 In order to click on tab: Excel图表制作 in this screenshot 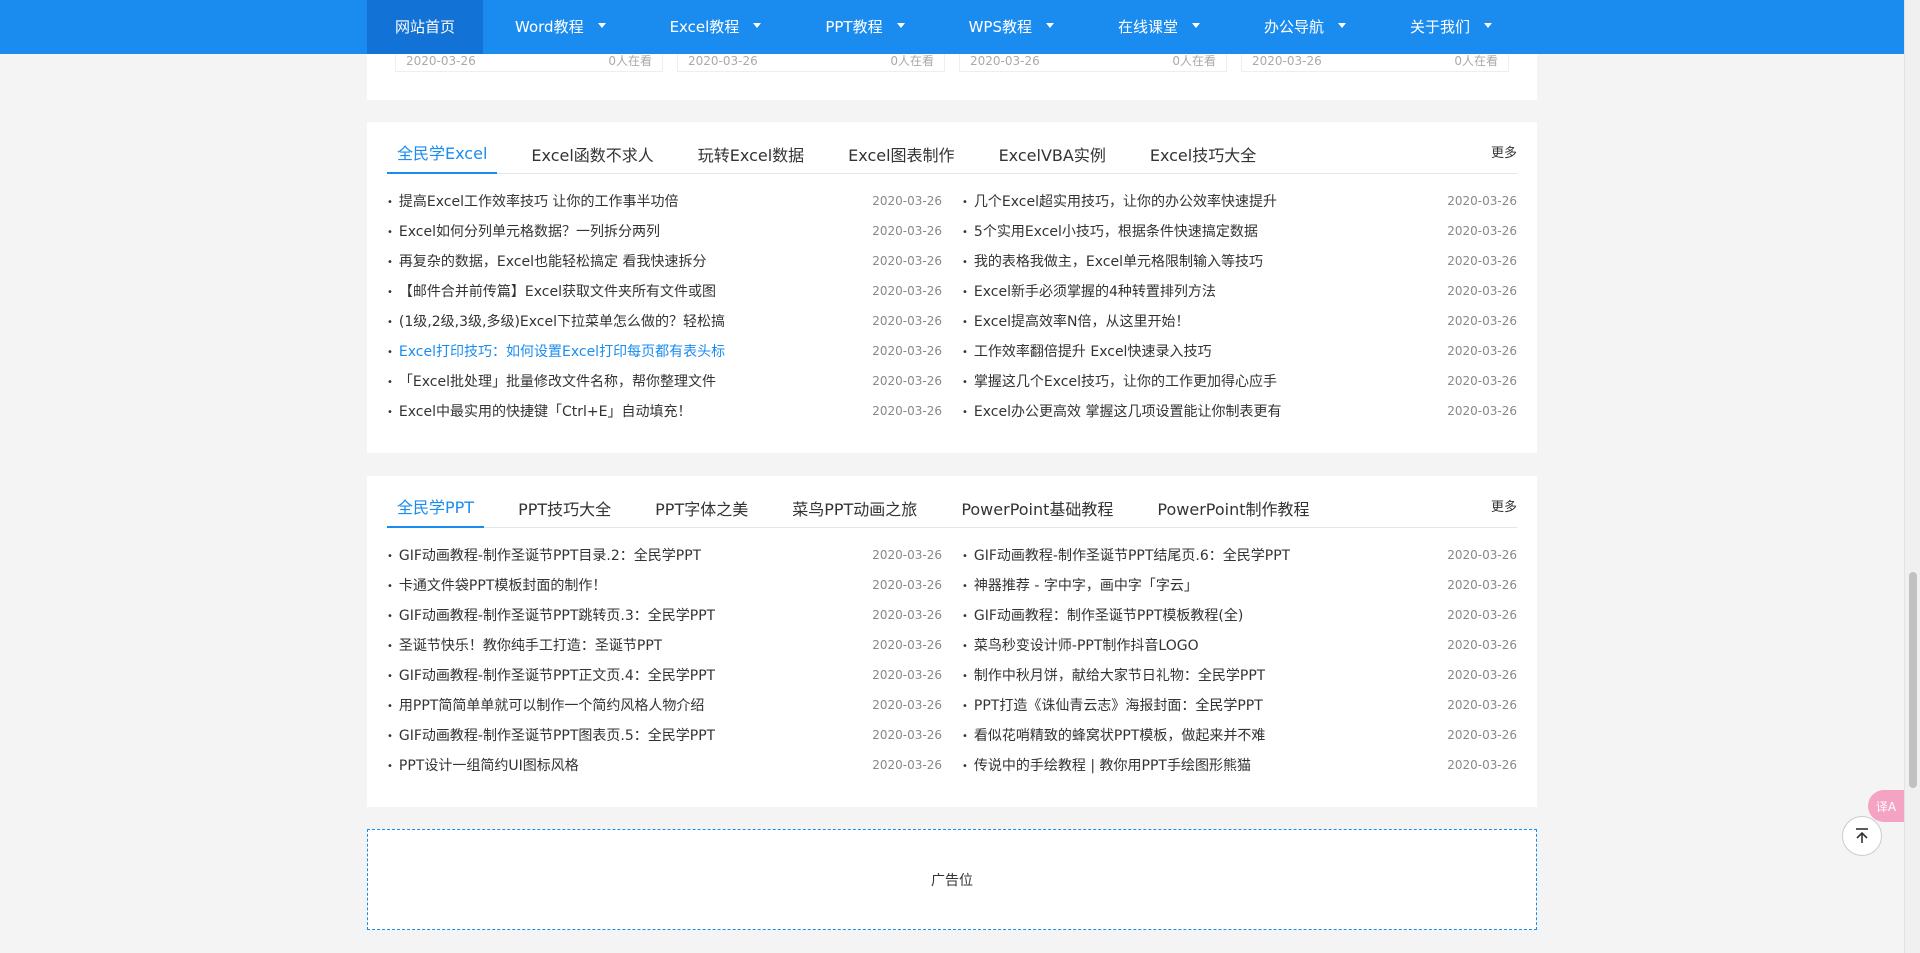, I will do `click(901, 158)`.